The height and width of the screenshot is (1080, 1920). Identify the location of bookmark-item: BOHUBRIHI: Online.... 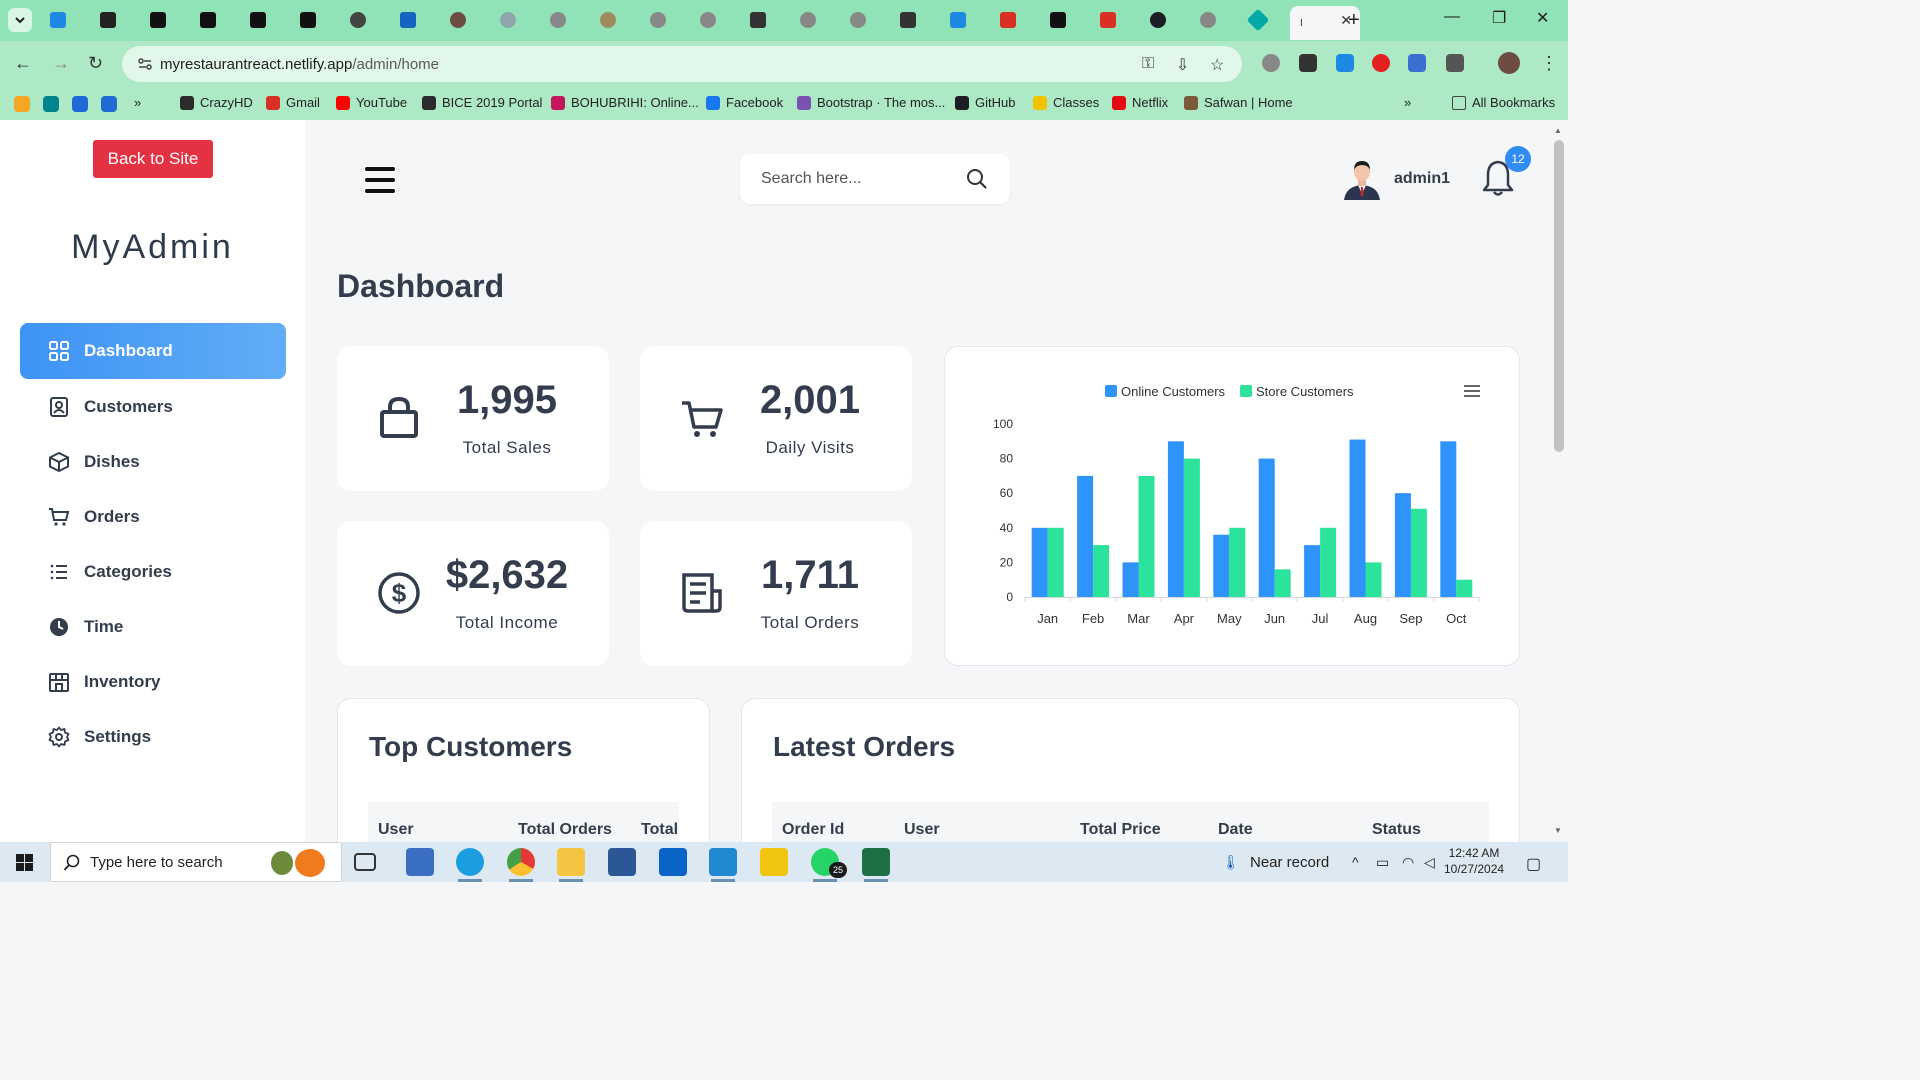
(625, 102).